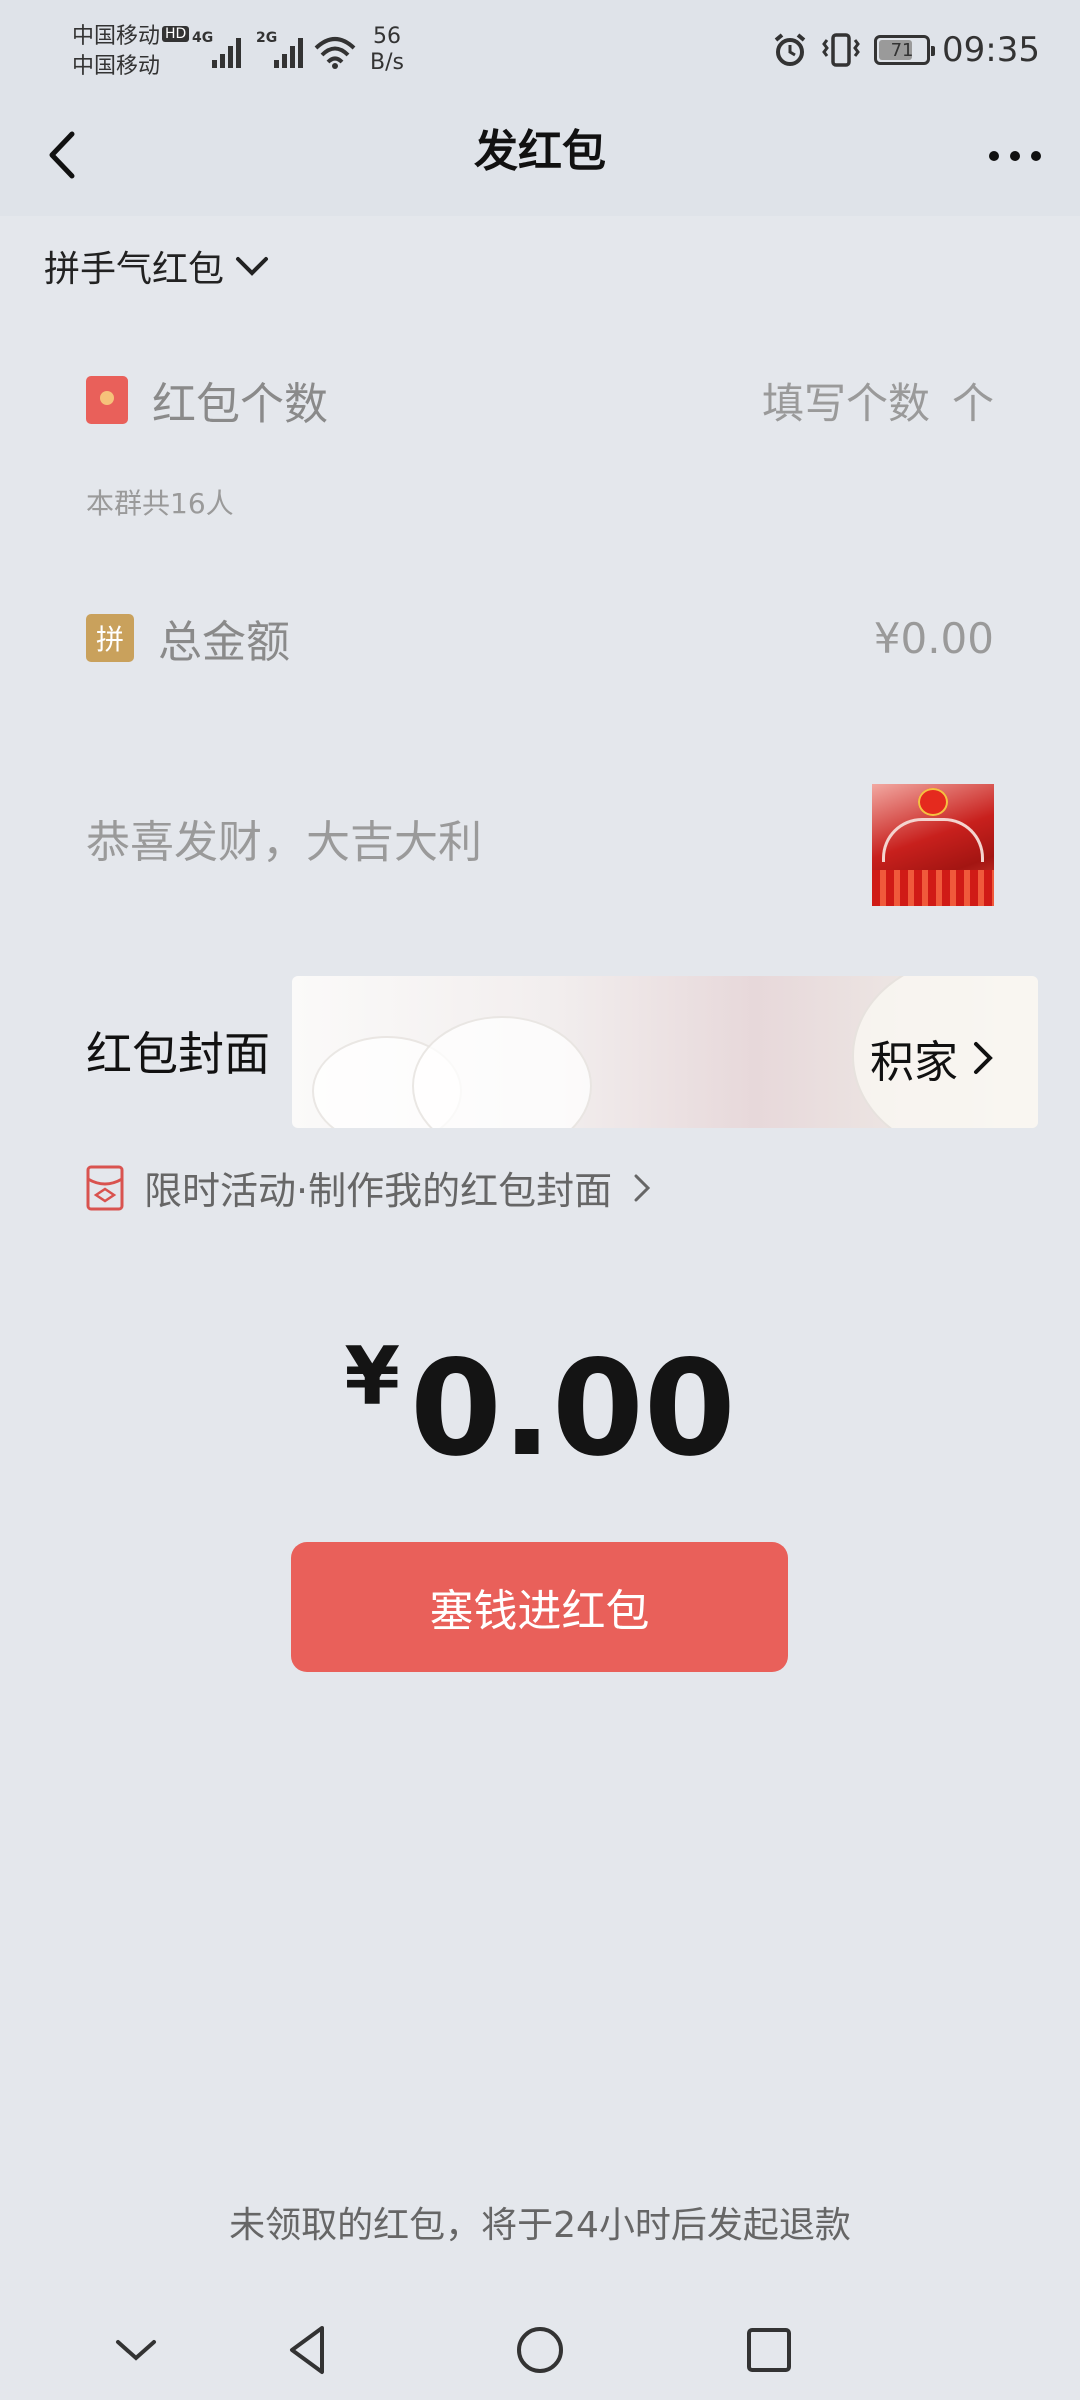 This screenshot has width=1080, height=2400. What do you see at coordinates (105, 1187) in the screenshot?
I see `gift-packet-icon` at bounding box center [105, 1187].